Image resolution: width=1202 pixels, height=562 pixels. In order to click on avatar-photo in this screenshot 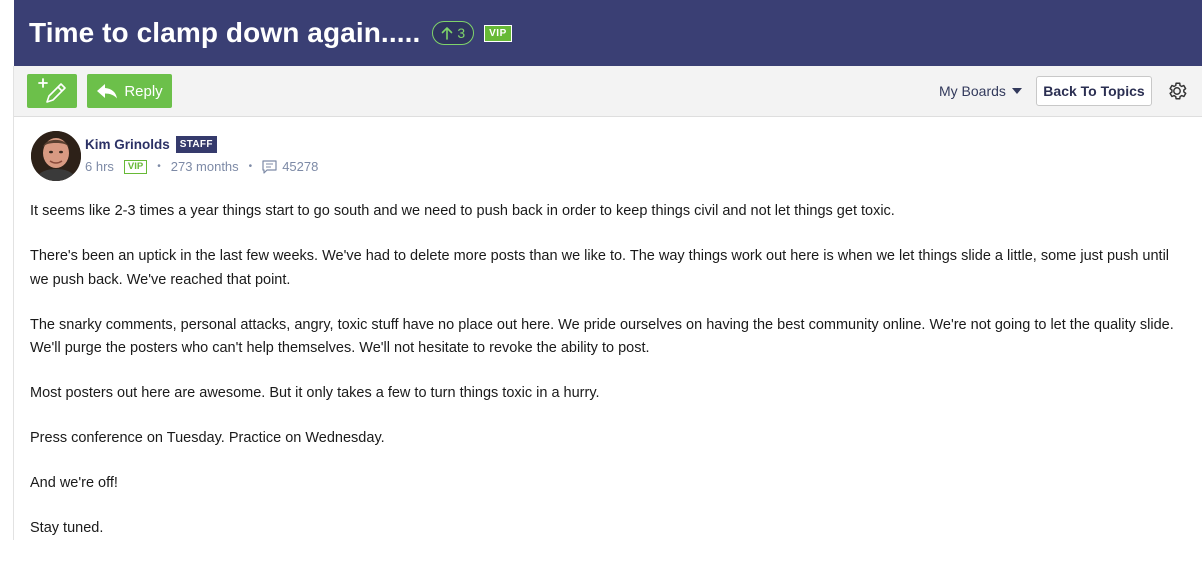, I will do `click(56, 156)`.